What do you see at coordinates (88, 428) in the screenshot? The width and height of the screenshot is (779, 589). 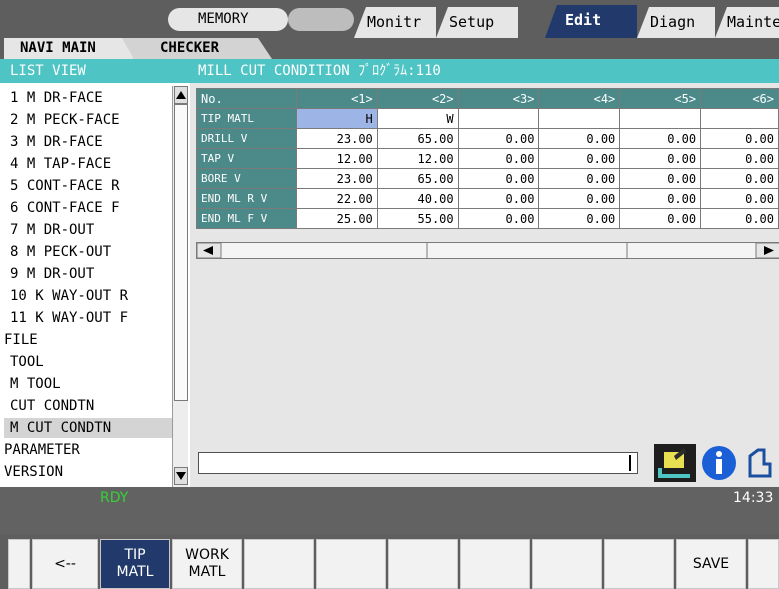 I see `list-item-selected: M CUT CONDTN` at bounding box center [88, 428].